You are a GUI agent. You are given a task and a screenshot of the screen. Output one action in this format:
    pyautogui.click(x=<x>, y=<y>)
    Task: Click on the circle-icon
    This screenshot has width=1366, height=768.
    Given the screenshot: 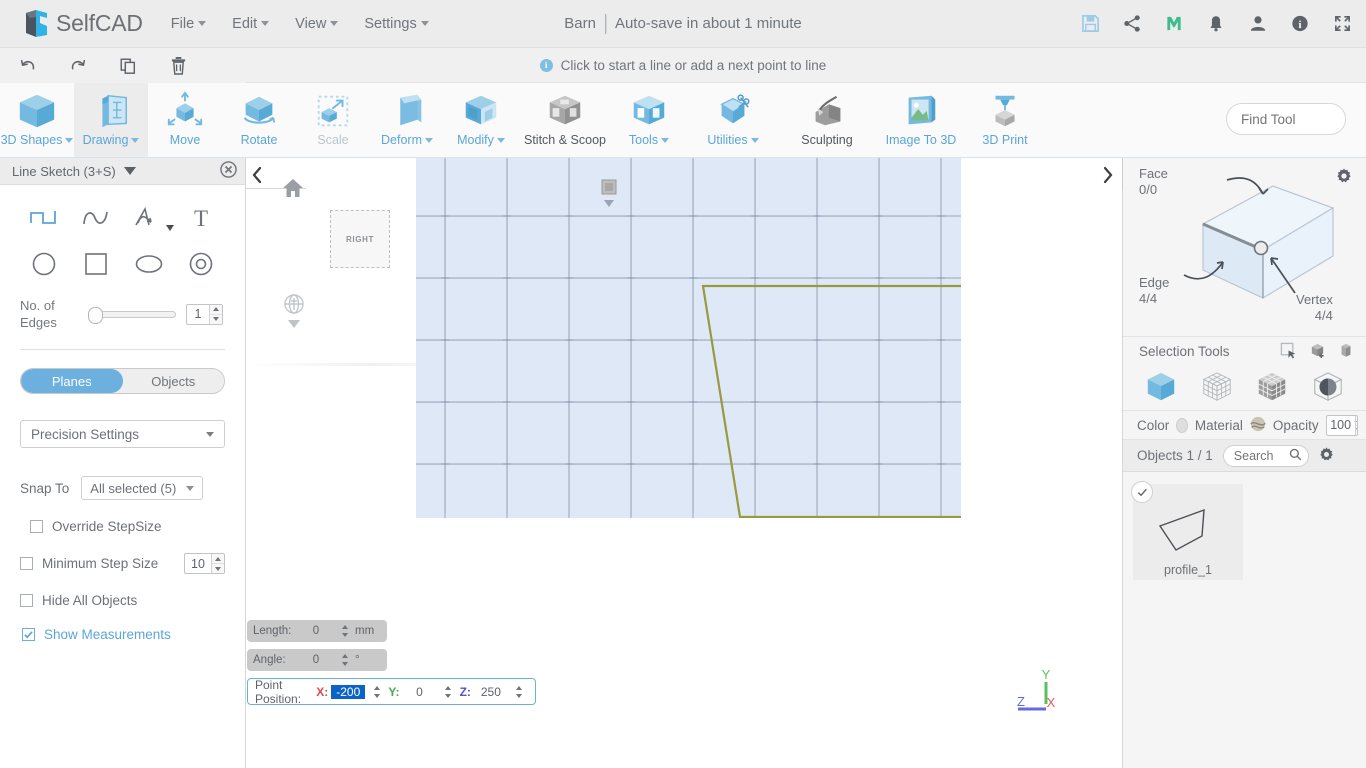 What is the action you would take?
    pyautogui.click(x=44, y=264)
    